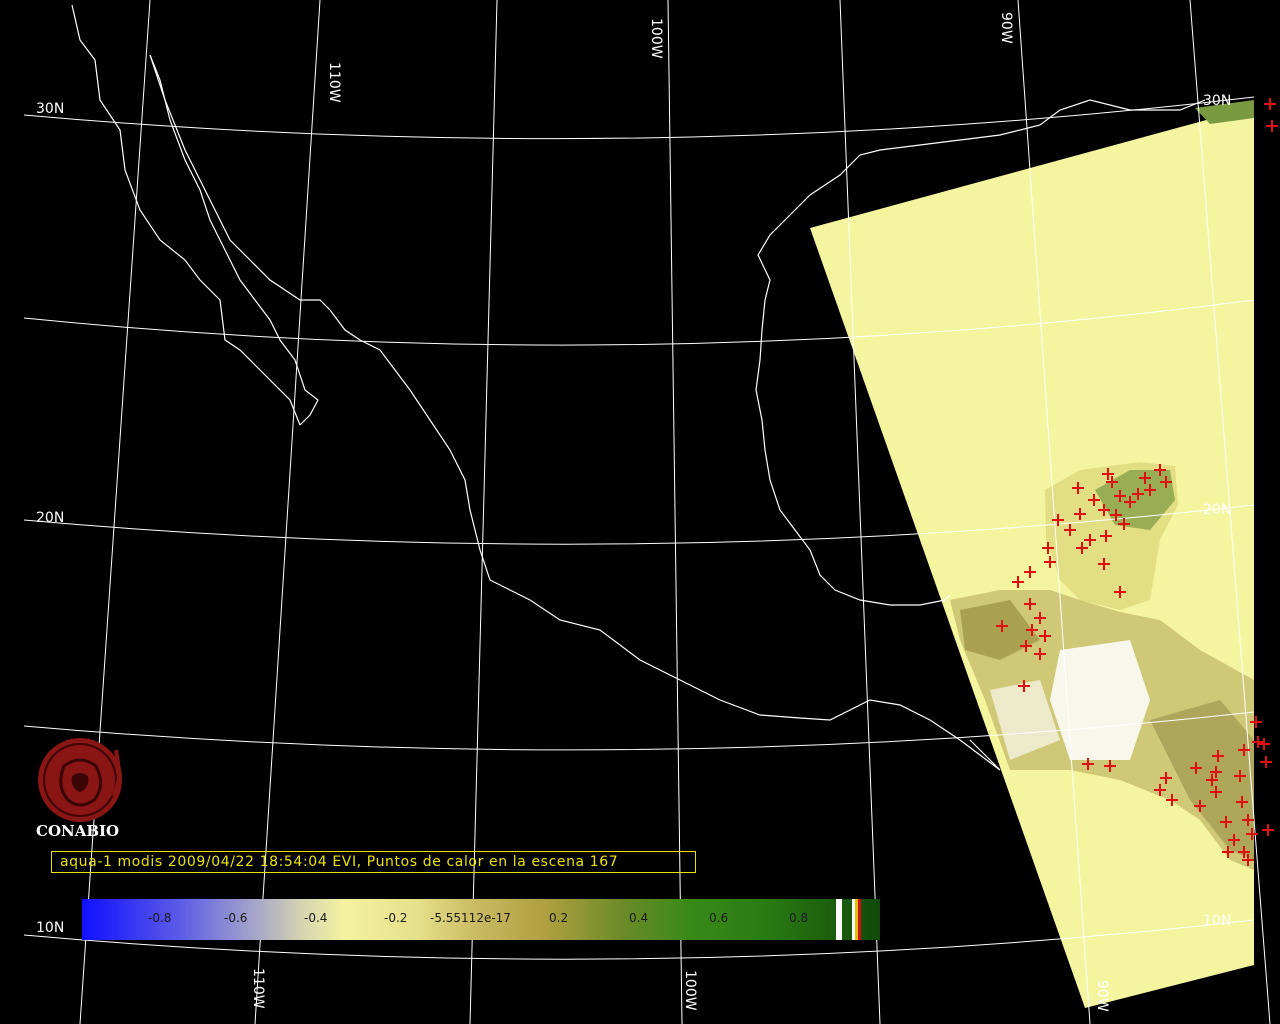 The image size is (1280, 1024). I want to click on legend-tick-label: -0.4, so click(316, 918).